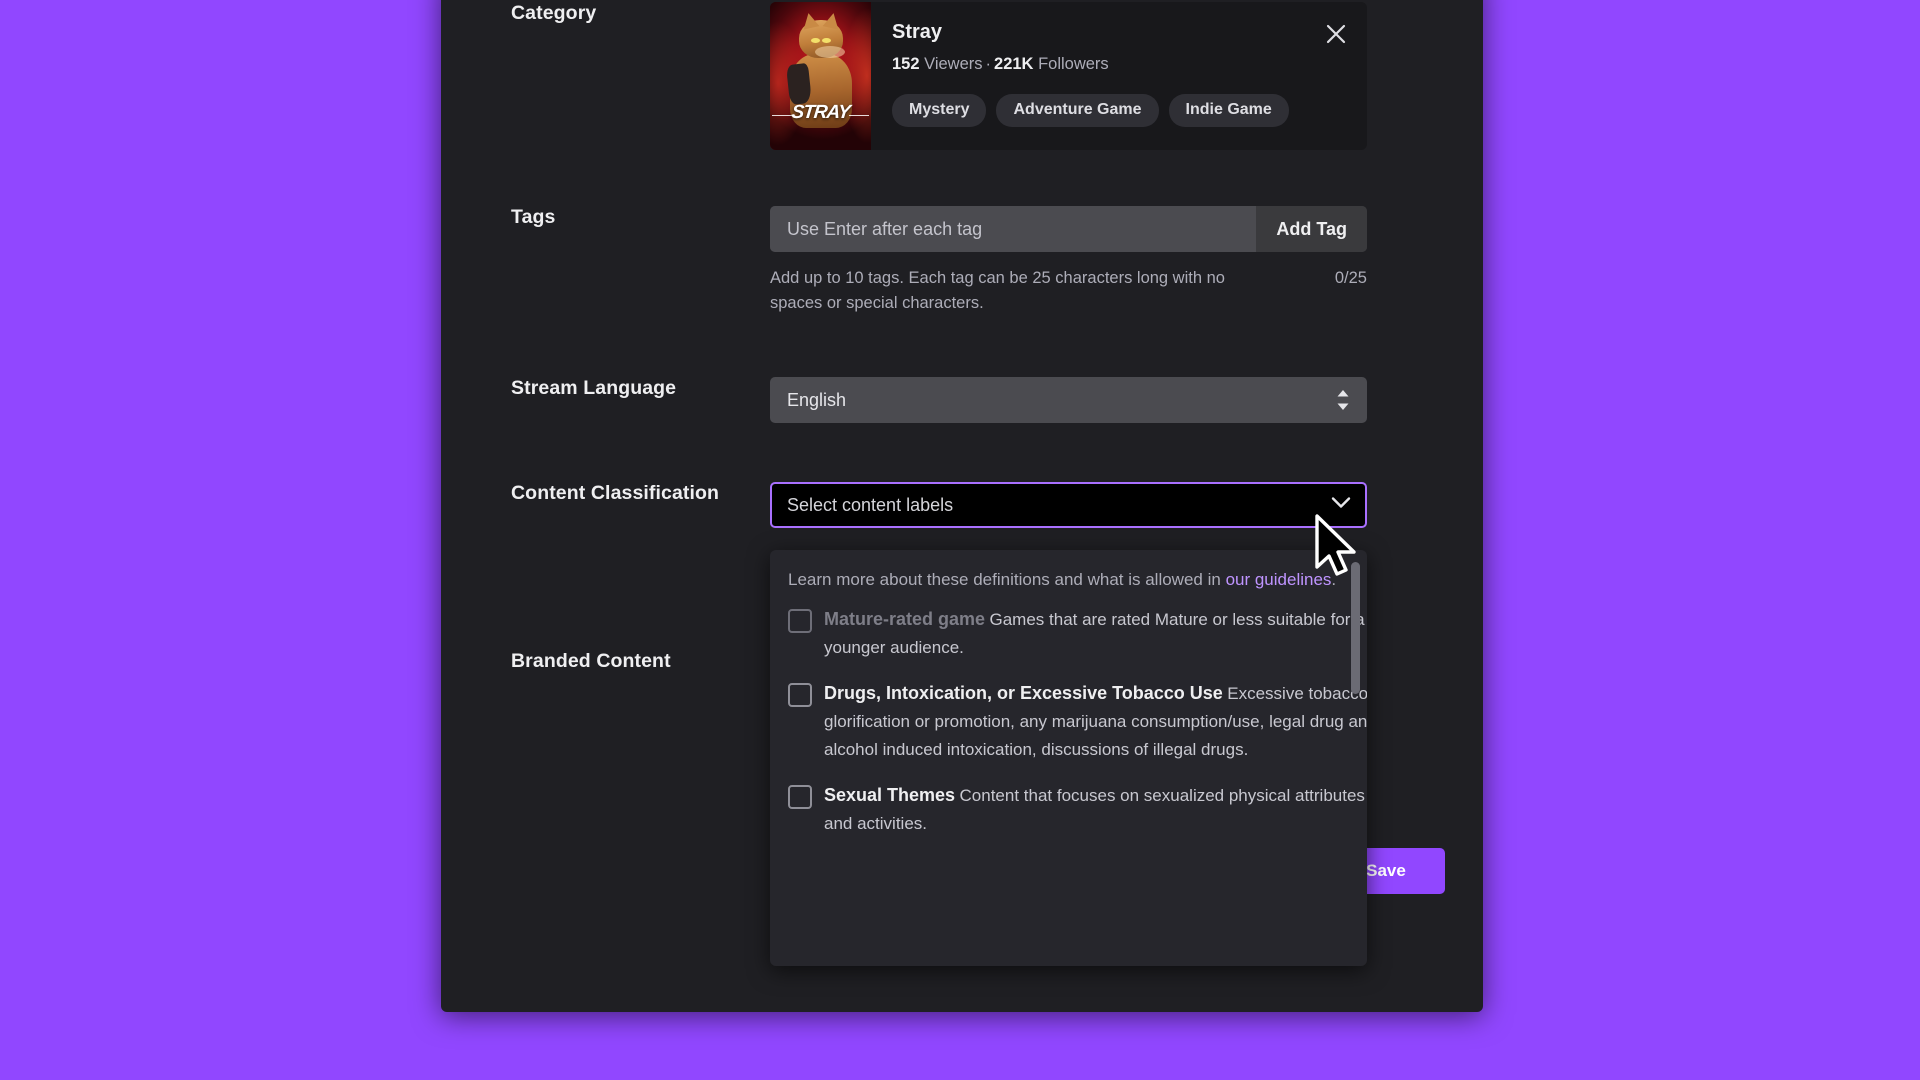 The image size is (1920, 1080). I want to click on boxart-title: STRAY, so click(820, 112).